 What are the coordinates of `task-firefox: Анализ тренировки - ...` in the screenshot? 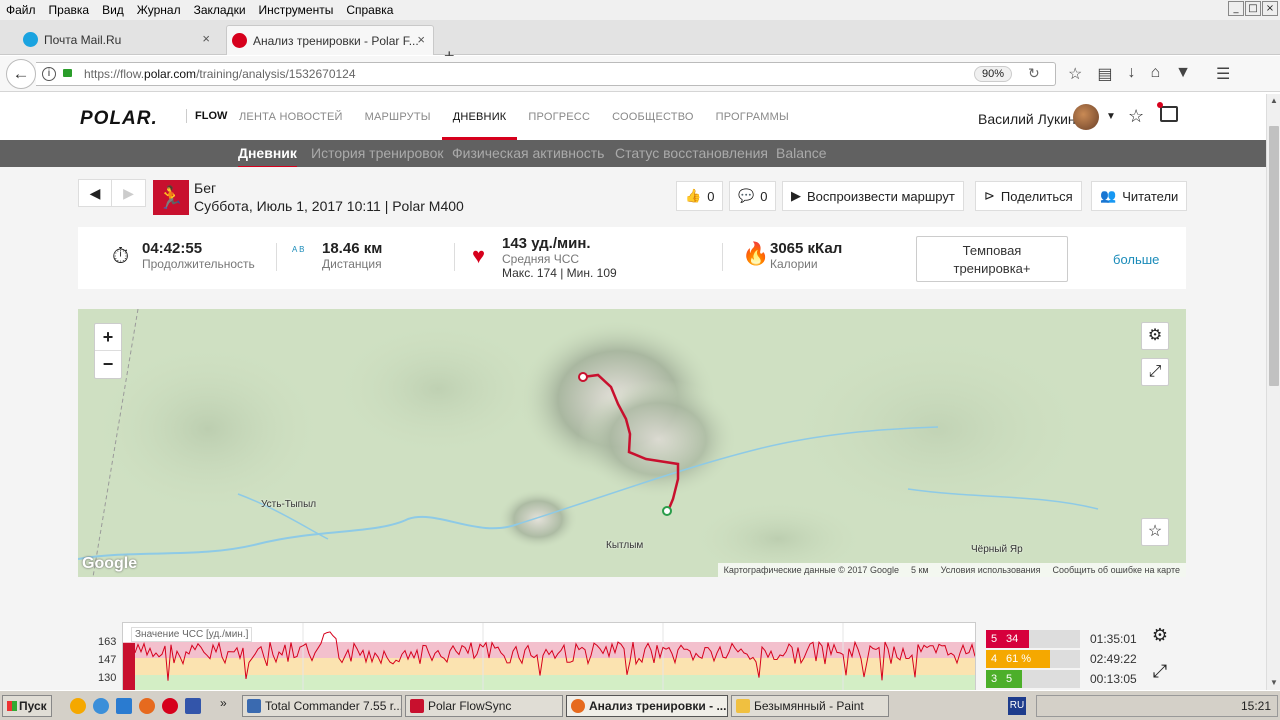 It's located at (647, 706).